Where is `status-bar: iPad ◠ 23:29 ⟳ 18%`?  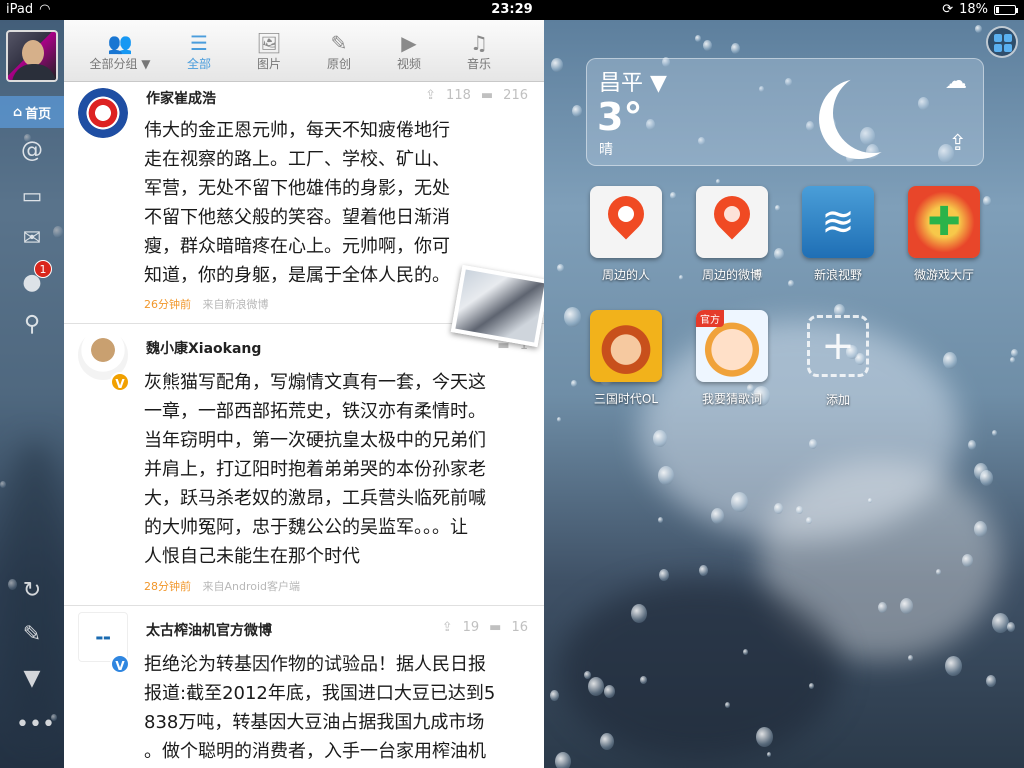
status-bar: iPad ◠ 23:29 ⟳ 18% is located at coordinates (512, 10).